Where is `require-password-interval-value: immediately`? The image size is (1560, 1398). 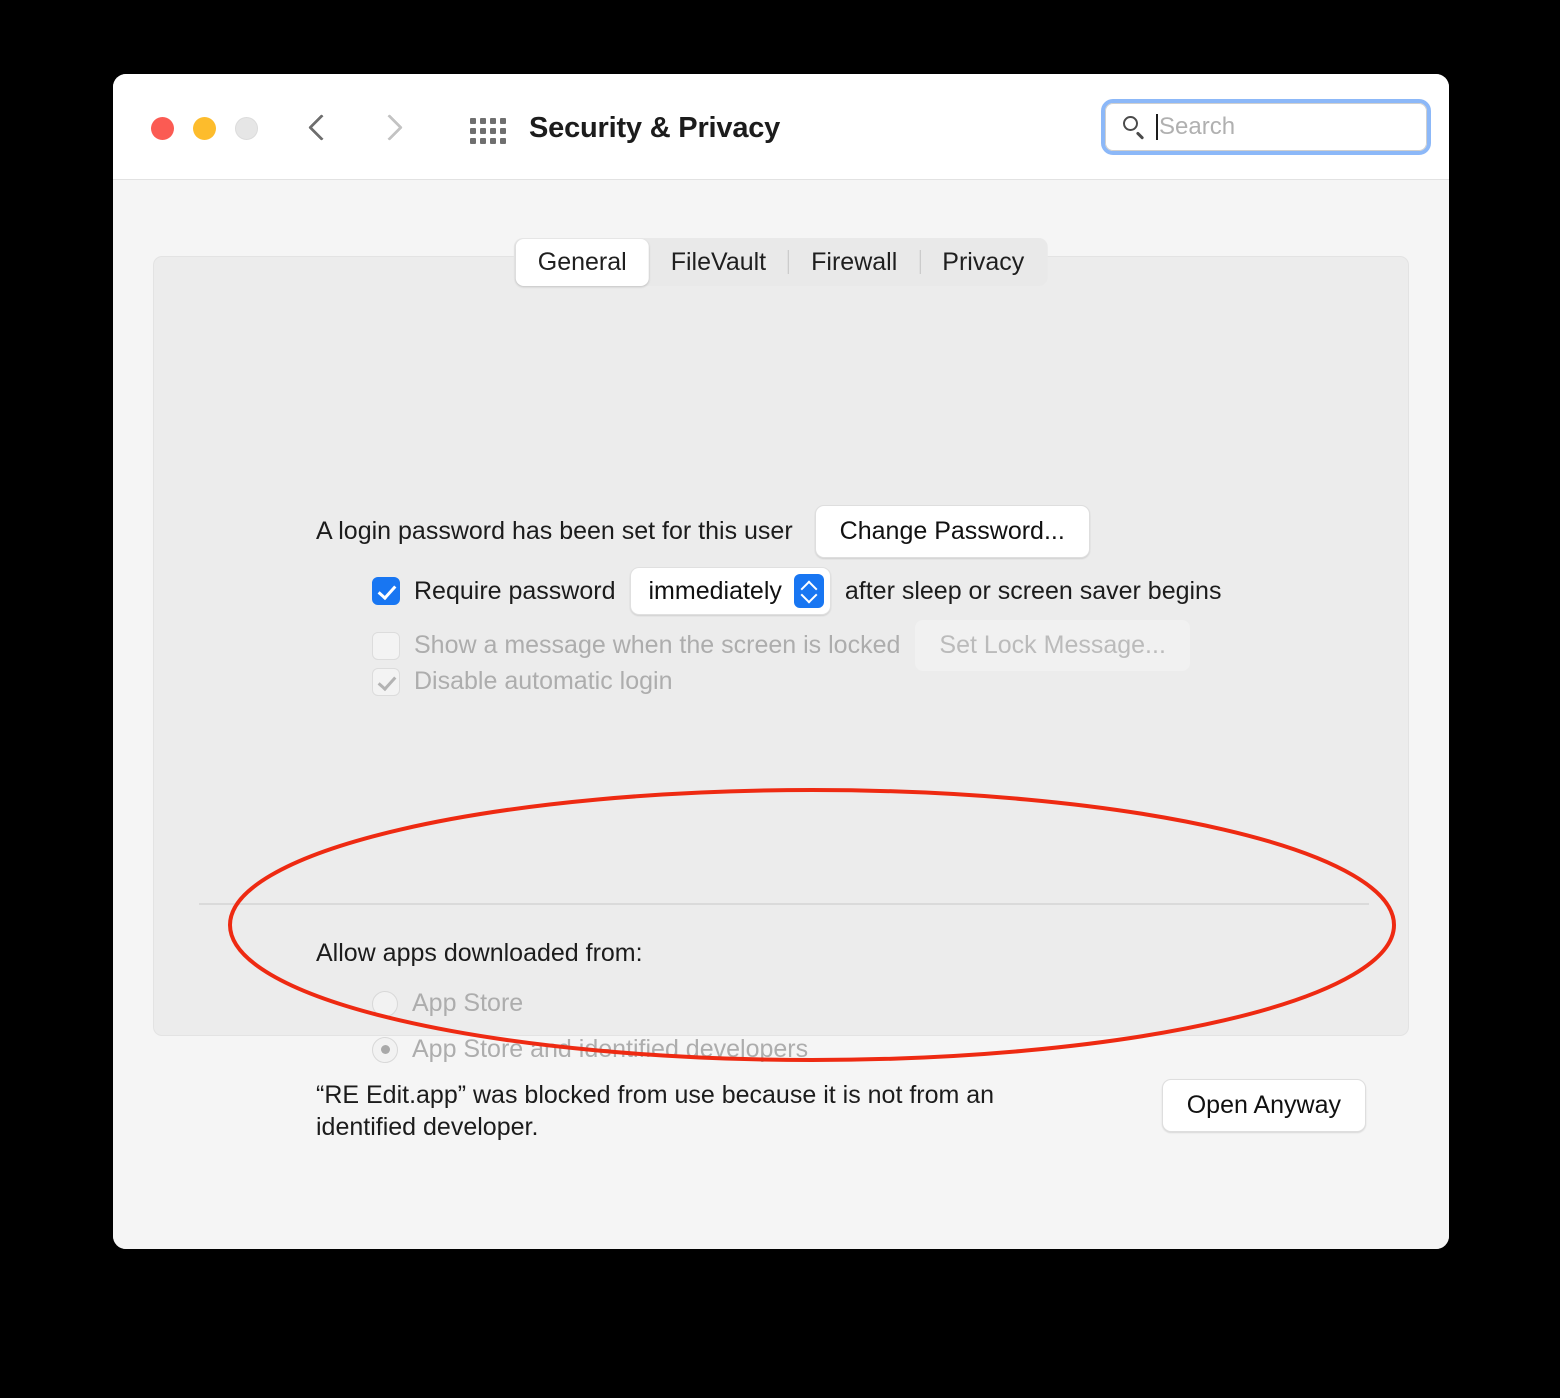
require-password-interval-value: immediately is located at coordinates (715, 590).